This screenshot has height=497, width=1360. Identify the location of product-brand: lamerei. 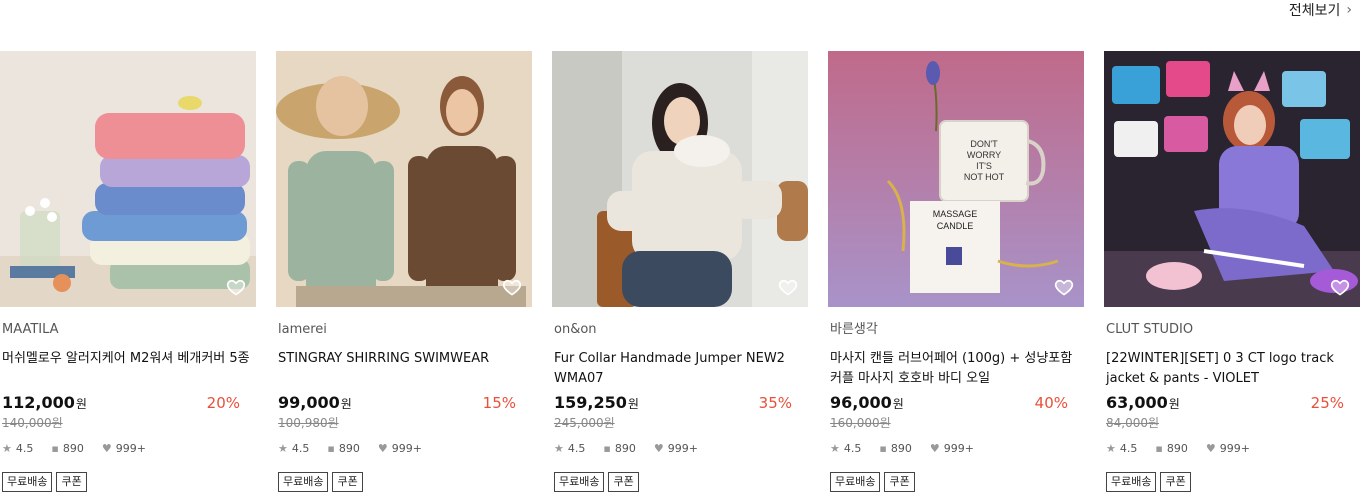
(404, 330).